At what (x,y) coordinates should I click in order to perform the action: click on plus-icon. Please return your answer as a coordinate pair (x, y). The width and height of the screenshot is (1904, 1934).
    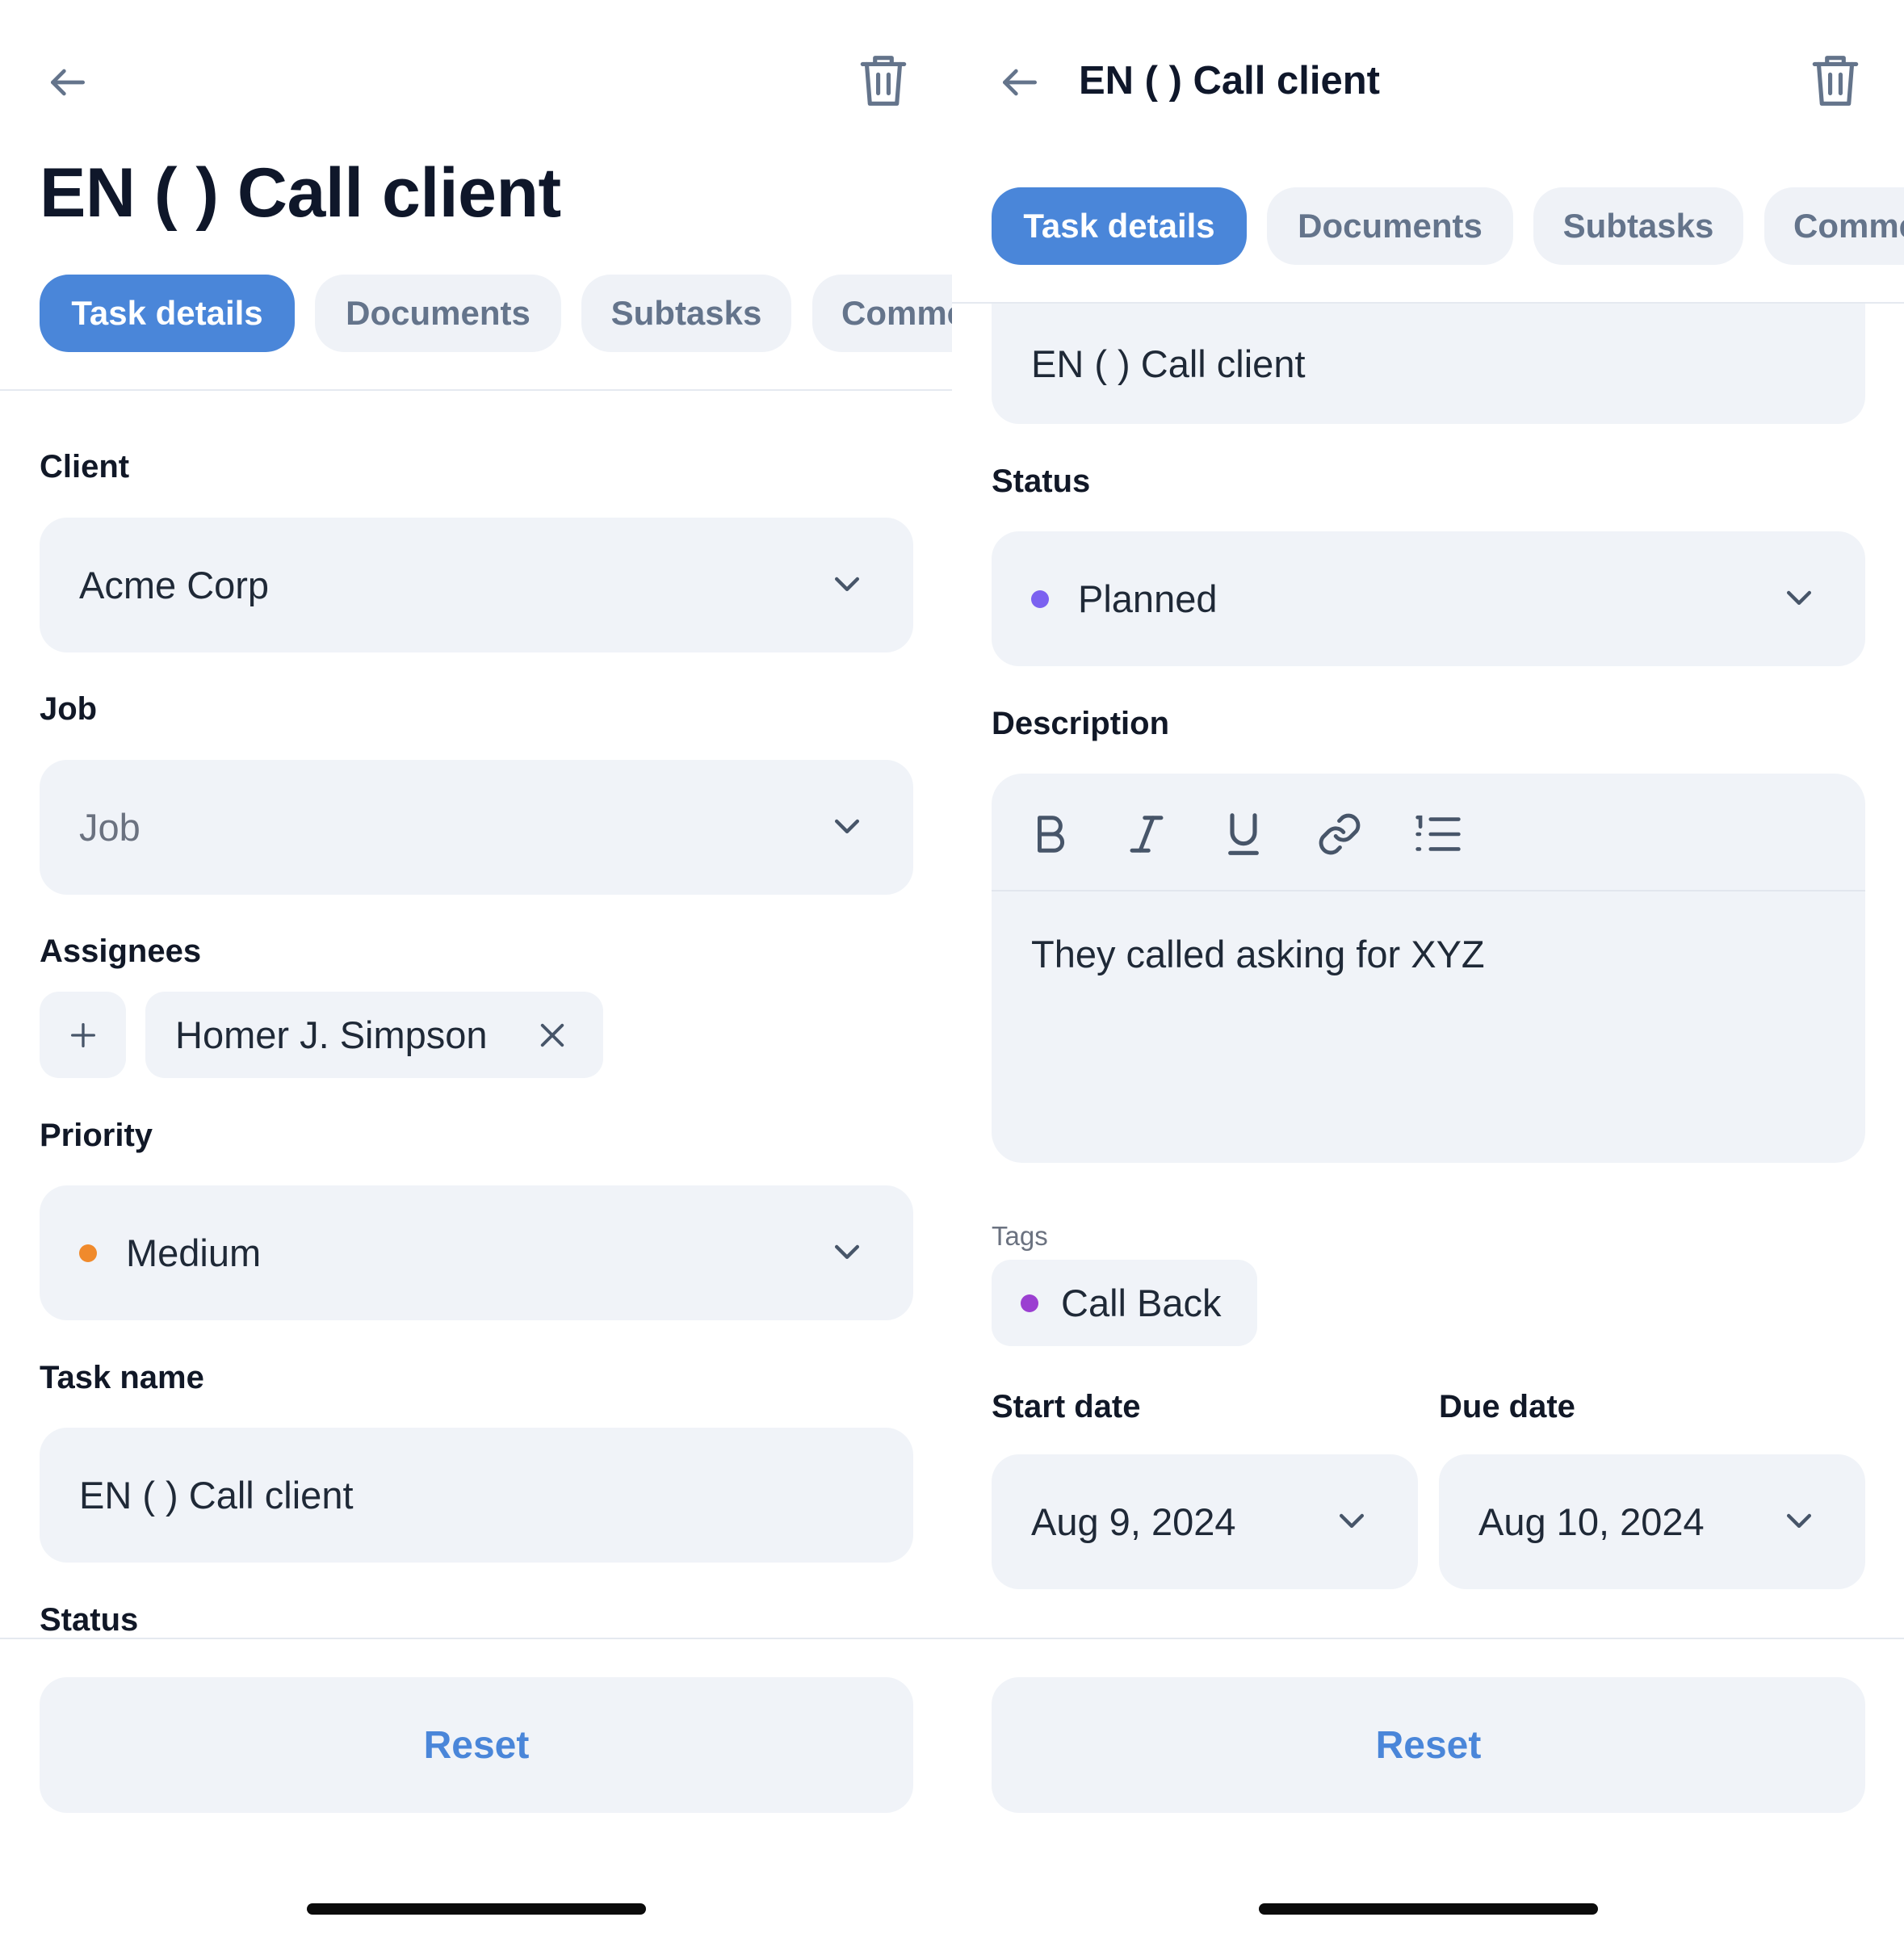
    Looking at the image, I should click on (83, 1035).